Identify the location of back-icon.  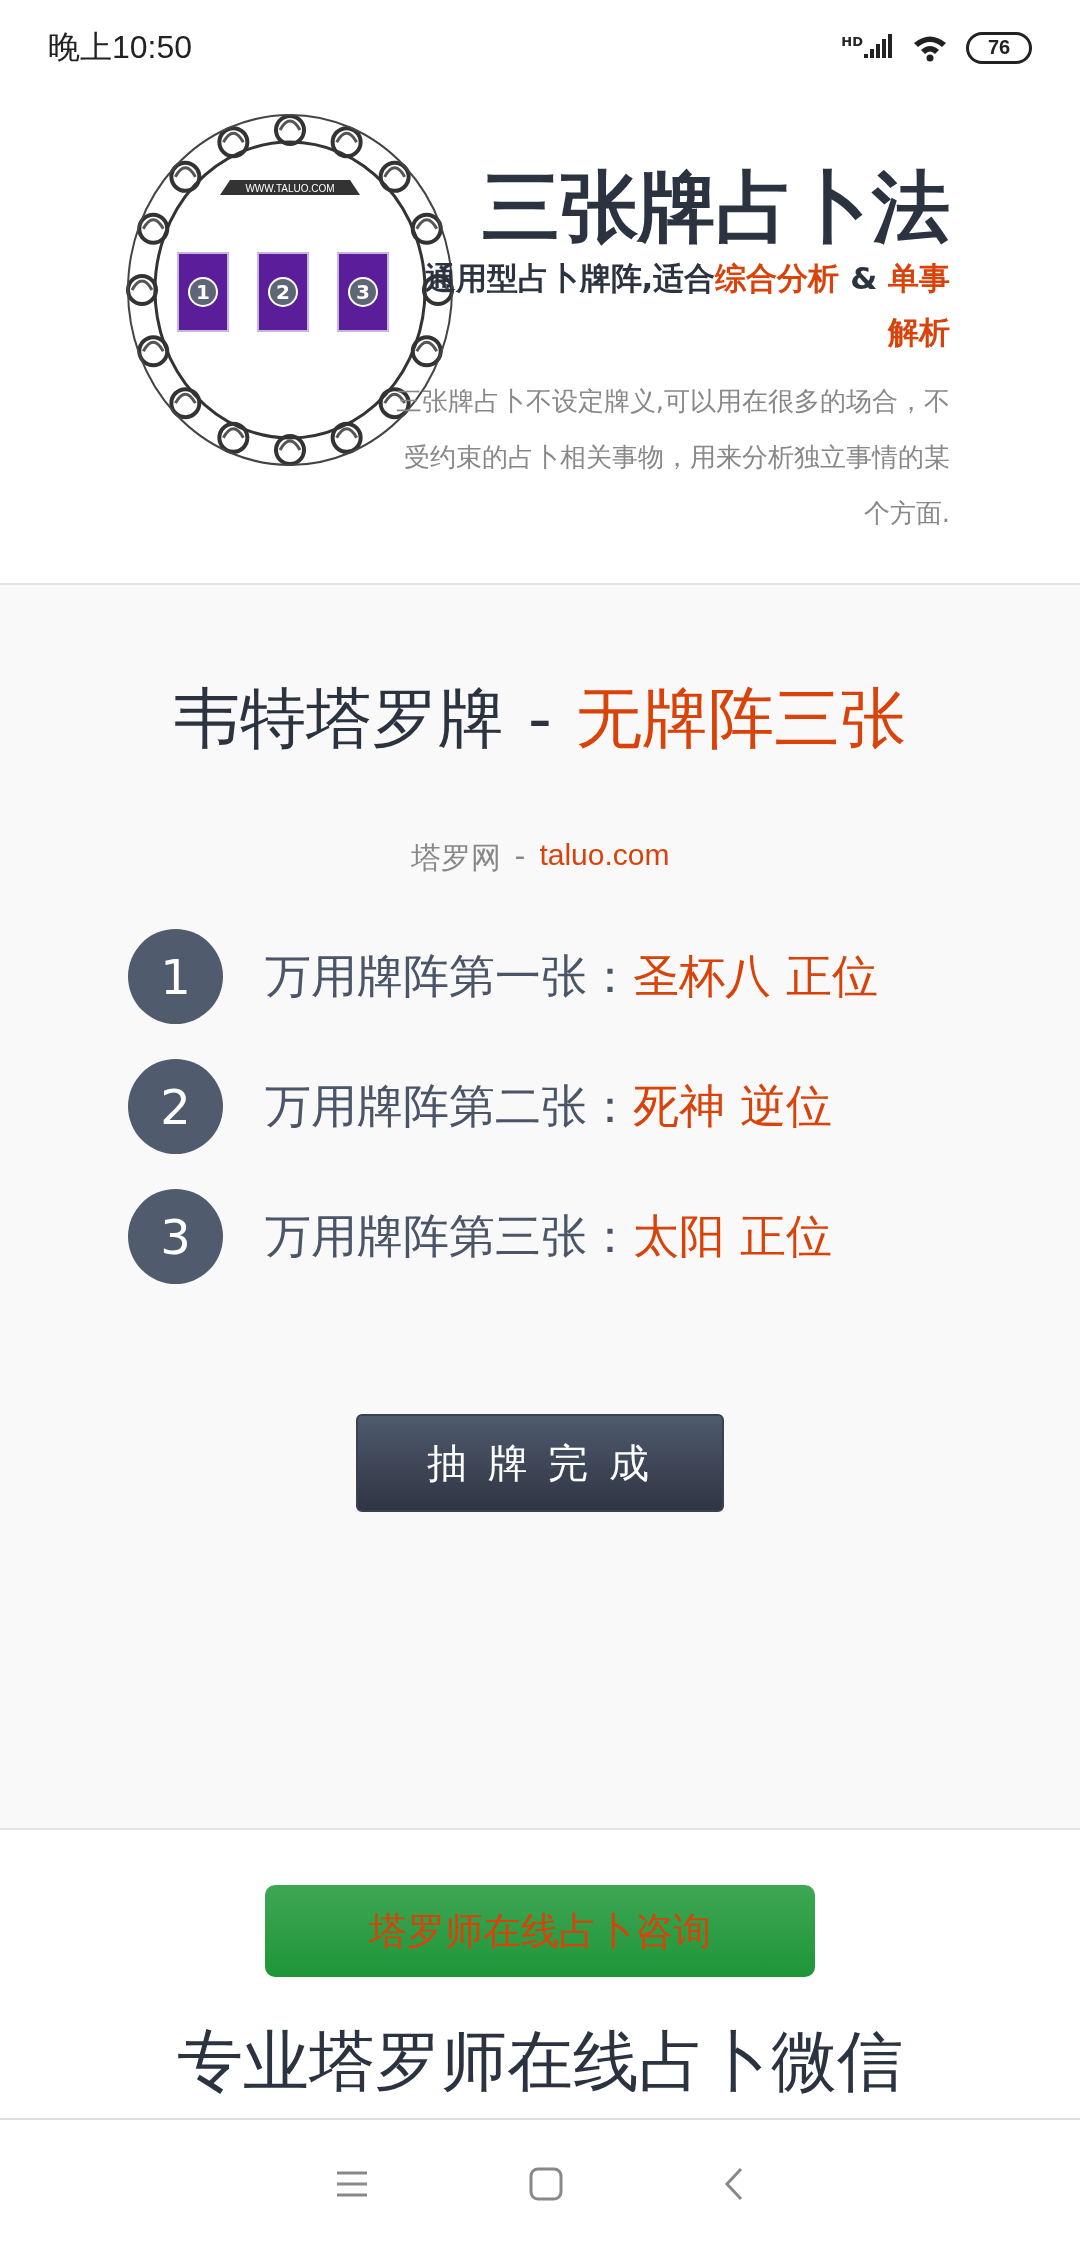
(734, 2184).